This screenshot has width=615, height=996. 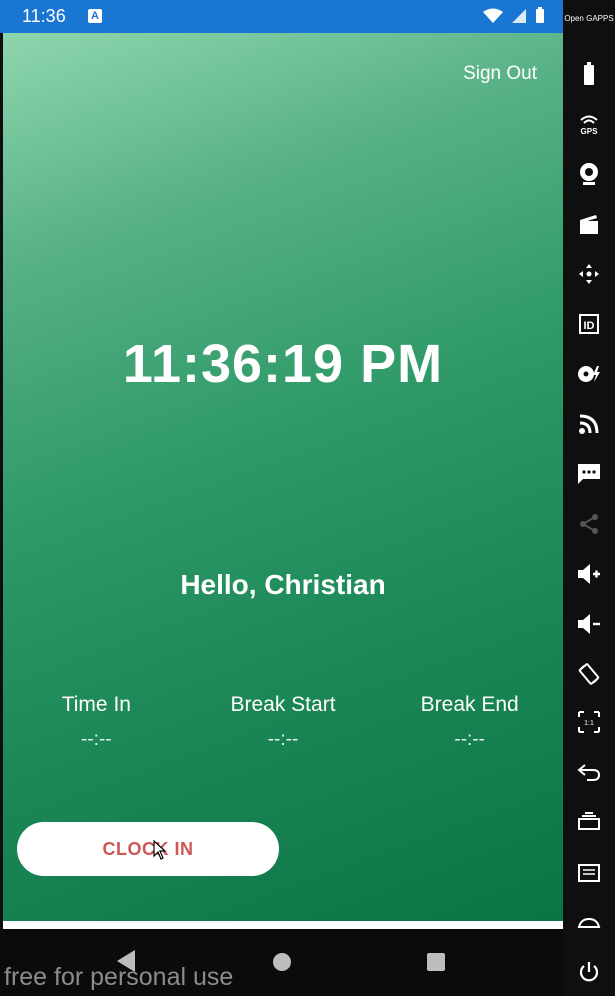 I want to click on stat-label: Time In, so click(x=96, y=704).